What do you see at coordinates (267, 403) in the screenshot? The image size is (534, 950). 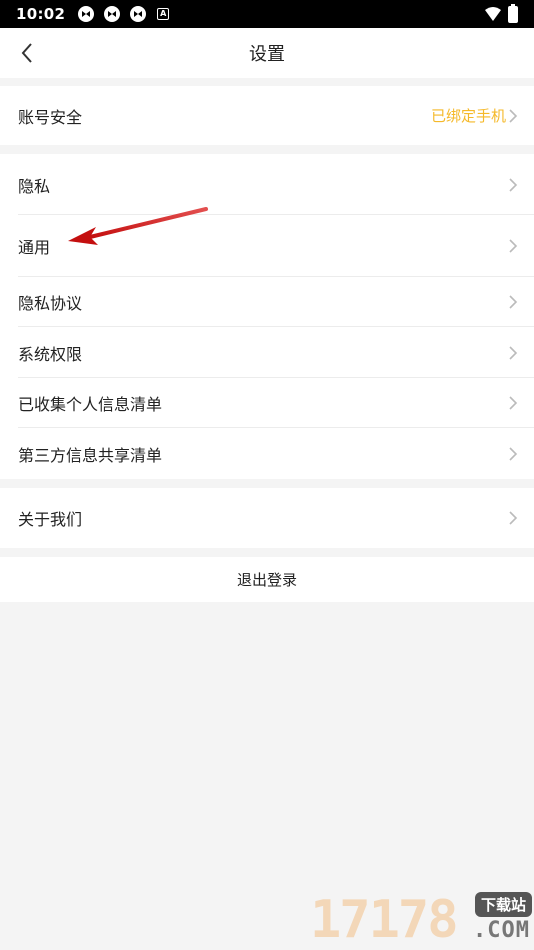 I see `row-collected-info-list: 已收集个人信息清单` at bounding box center [267, 403].